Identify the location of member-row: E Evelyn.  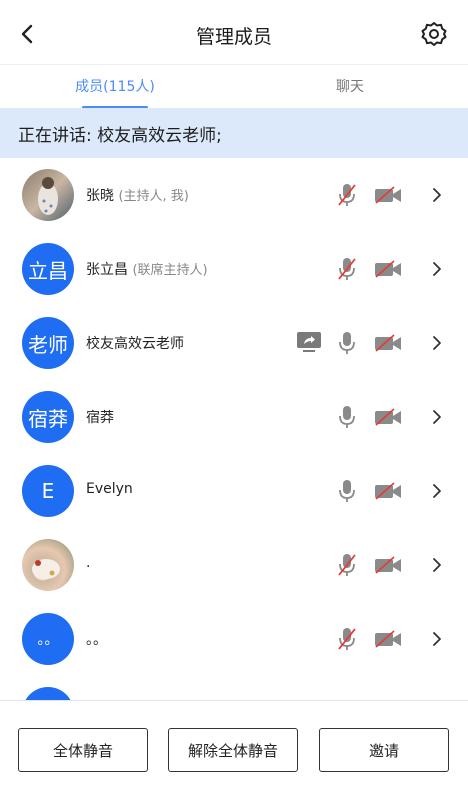
(234, 491).